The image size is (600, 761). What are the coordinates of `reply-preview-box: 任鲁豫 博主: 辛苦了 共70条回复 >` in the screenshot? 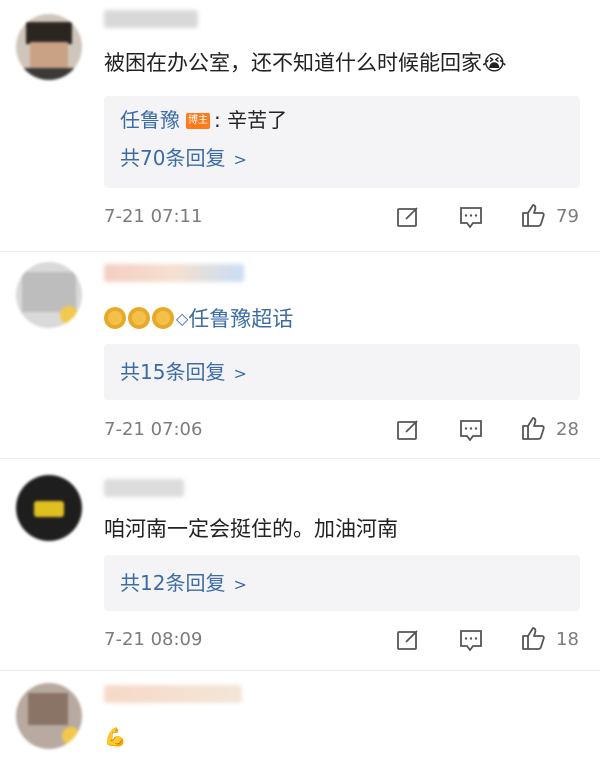 It's located at (342, 142).